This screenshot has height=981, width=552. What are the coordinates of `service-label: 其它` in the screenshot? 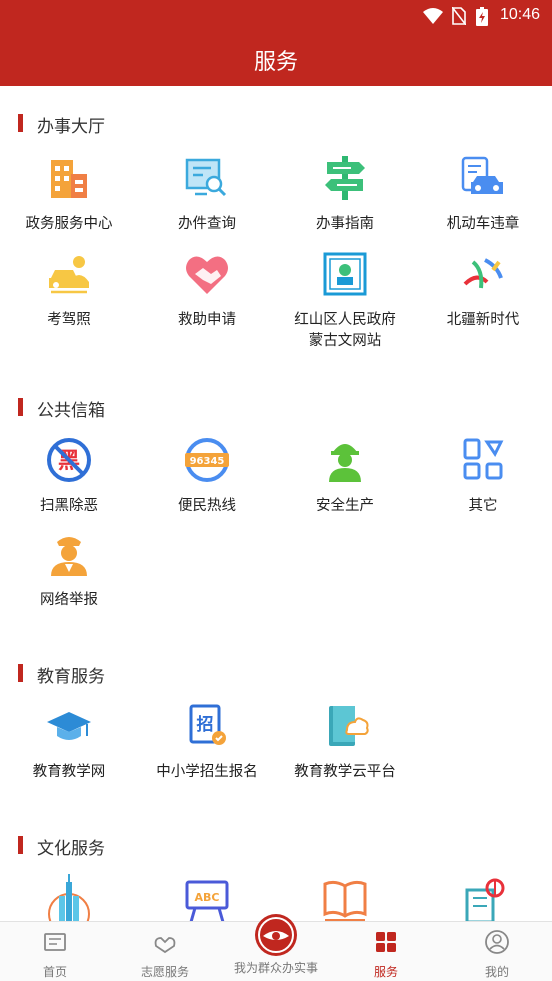 It's located at (483, 506).